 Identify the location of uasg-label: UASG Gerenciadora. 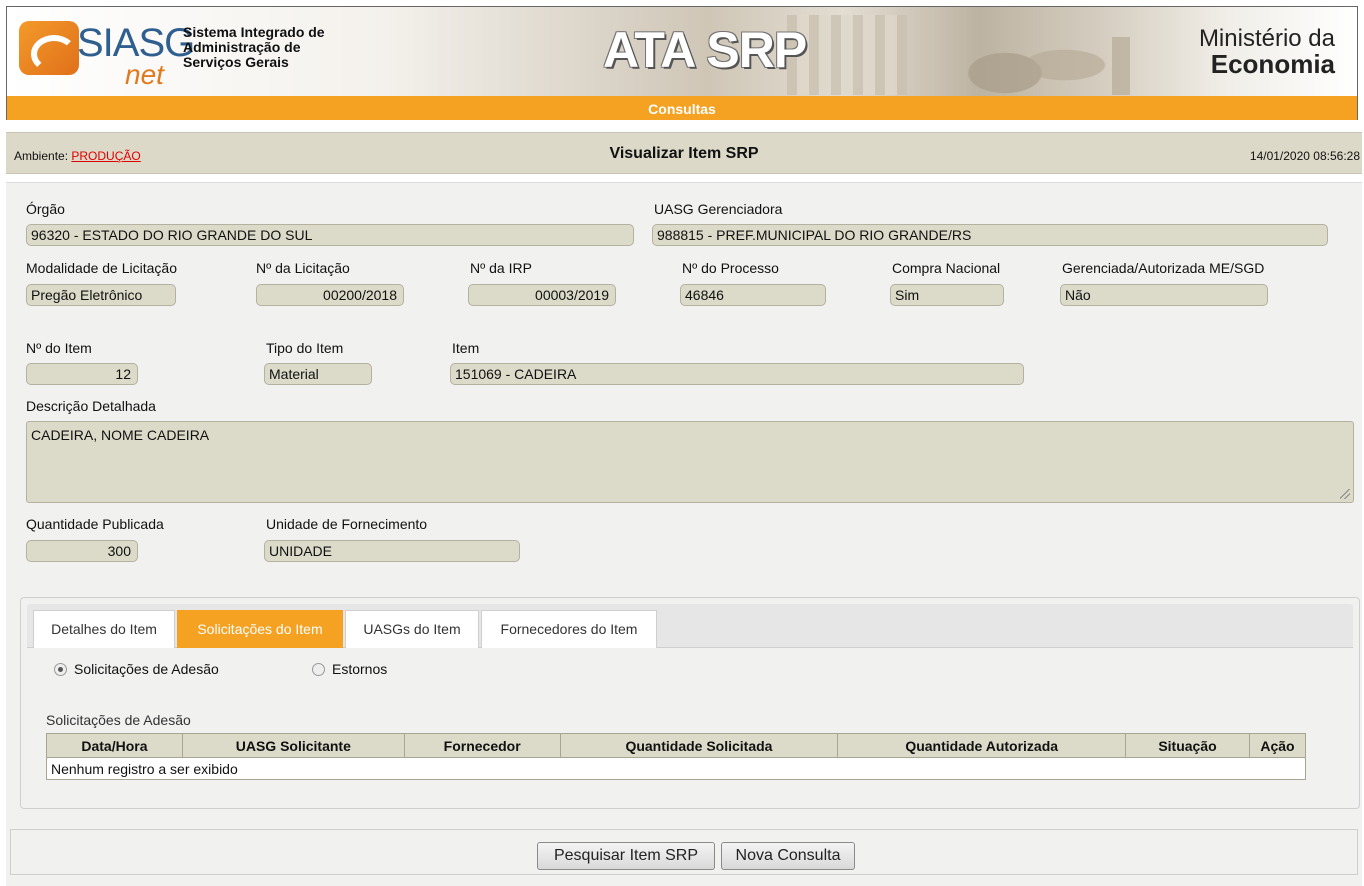
(718, 209).